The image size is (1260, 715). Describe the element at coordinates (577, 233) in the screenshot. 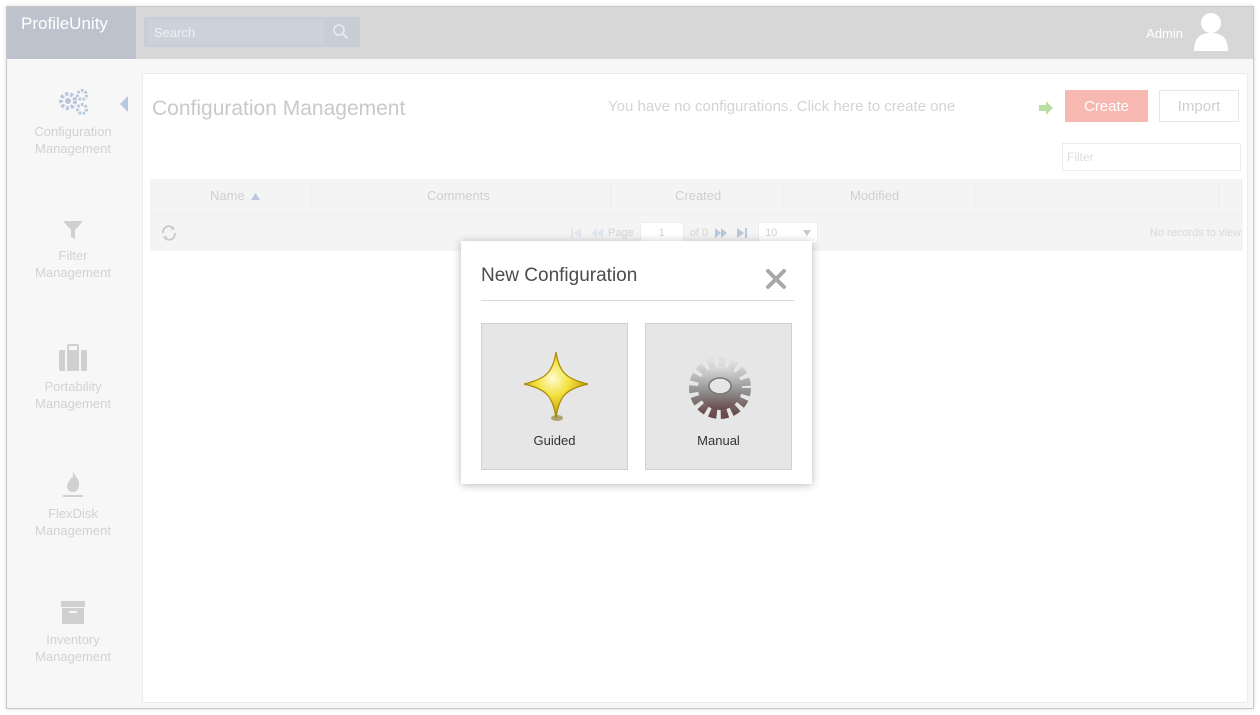

I see `first-page-icon` at that location.